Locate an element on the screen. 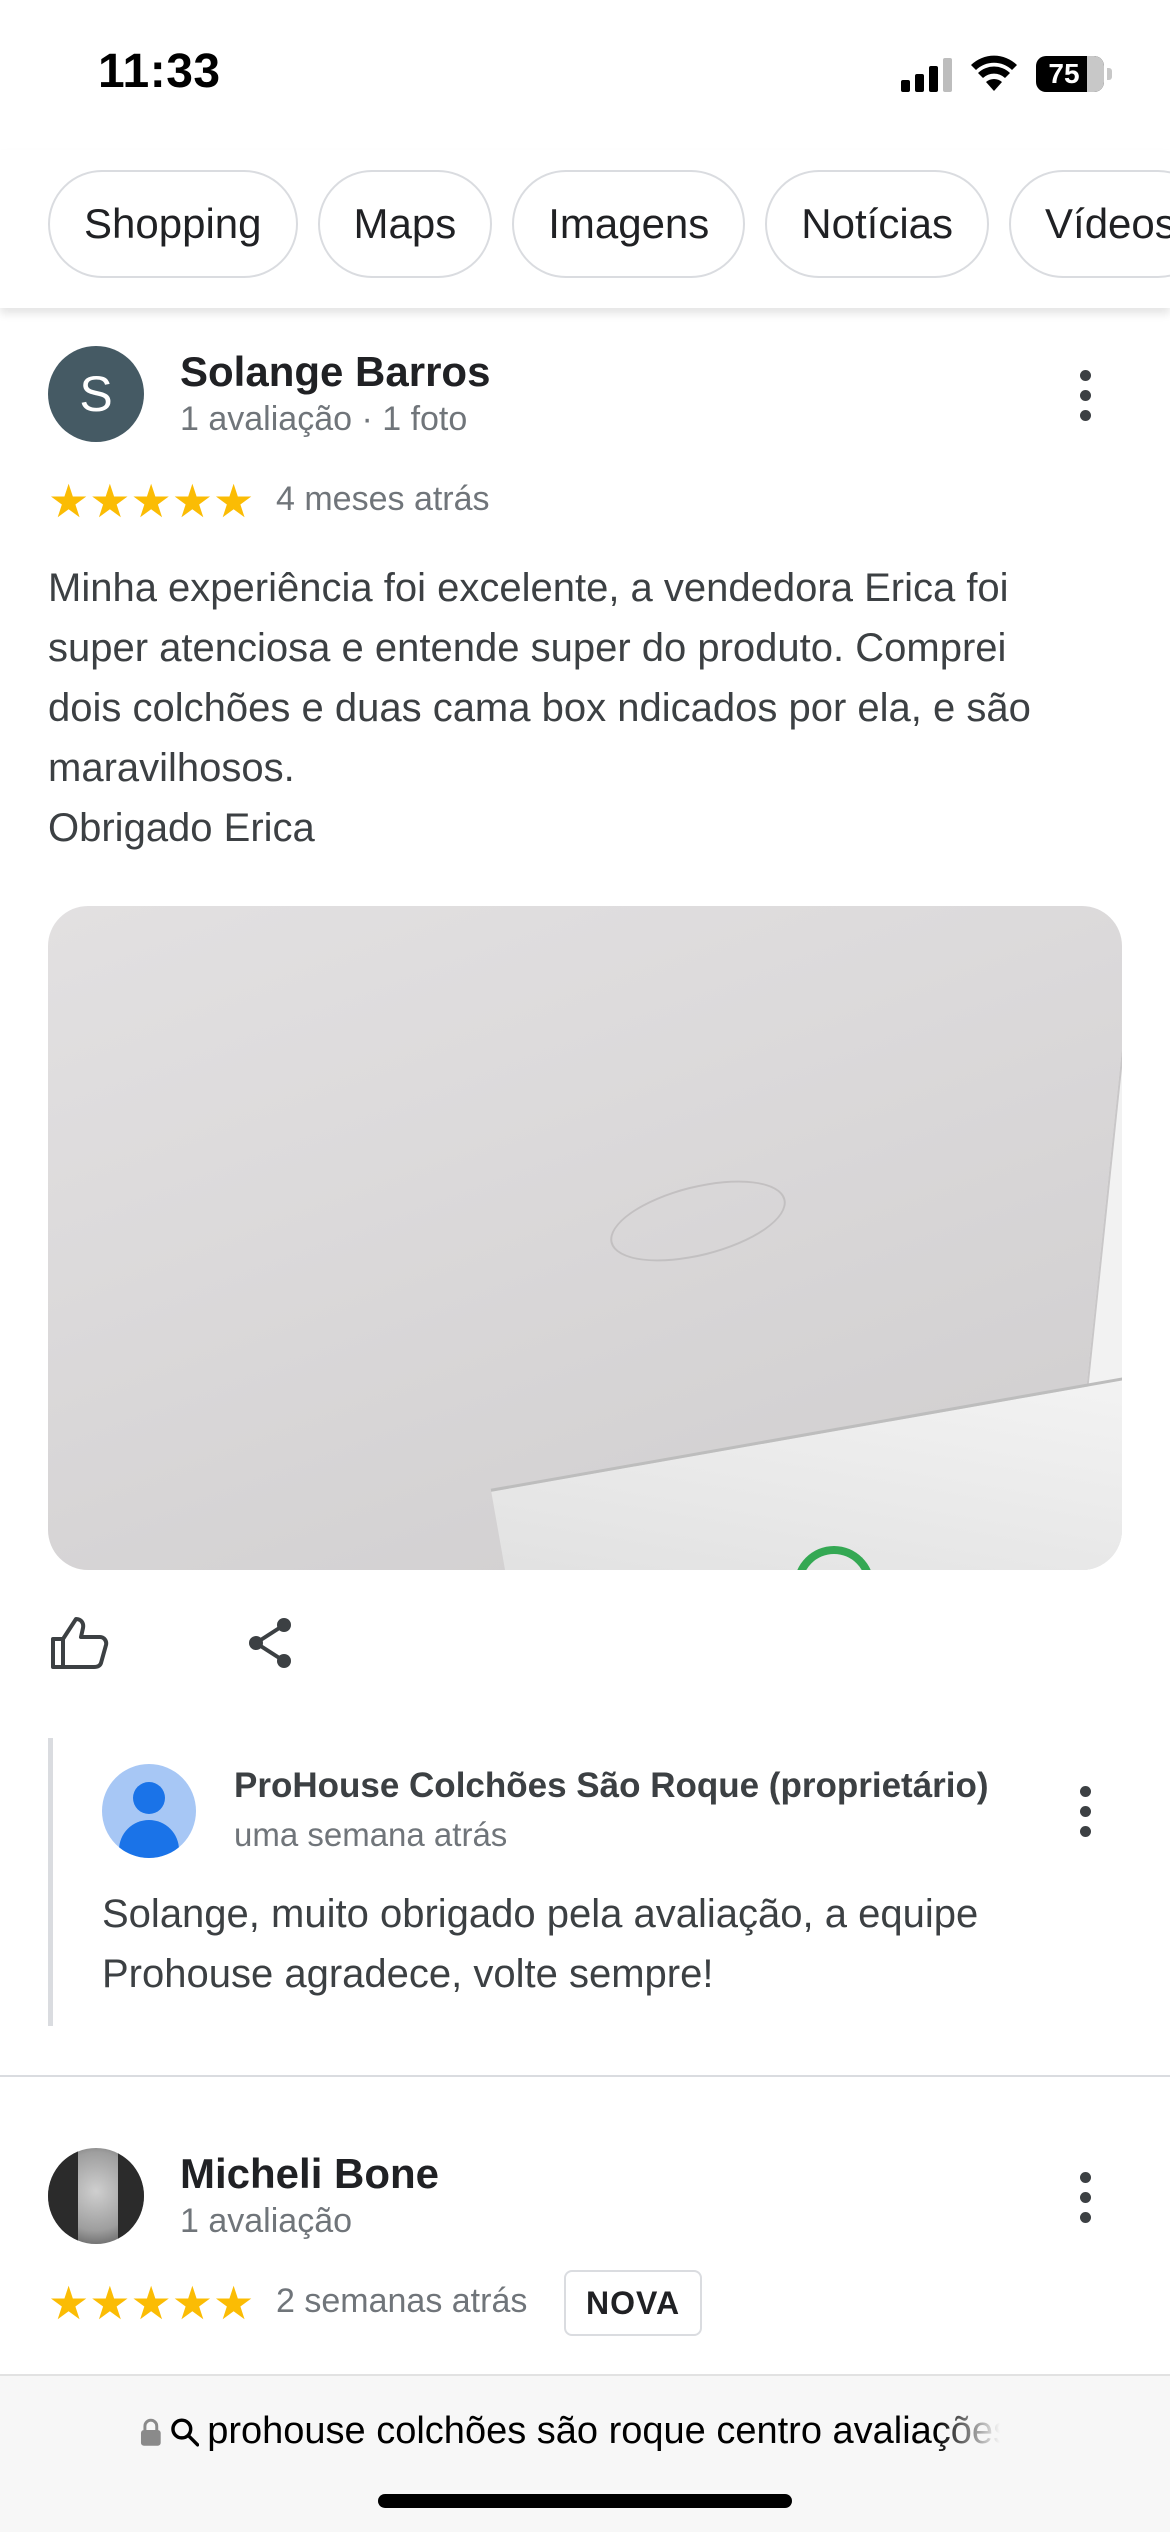  filter-chips: Shopping Maps Imagens Notícias Vídeos is located at coordinates (609, 224).